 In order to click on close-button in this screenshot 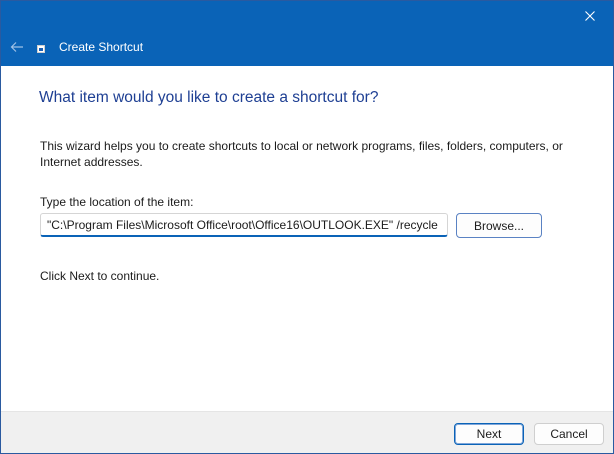, I will do `click(590, 16)`.